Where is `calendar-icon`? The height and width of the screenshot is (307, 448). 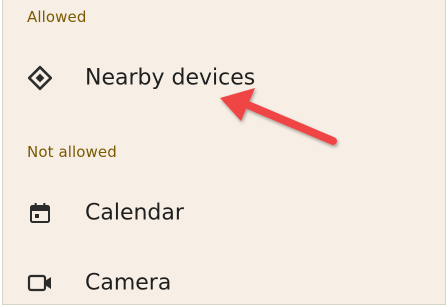
calendar-icon is located at coordinates (40, 213).